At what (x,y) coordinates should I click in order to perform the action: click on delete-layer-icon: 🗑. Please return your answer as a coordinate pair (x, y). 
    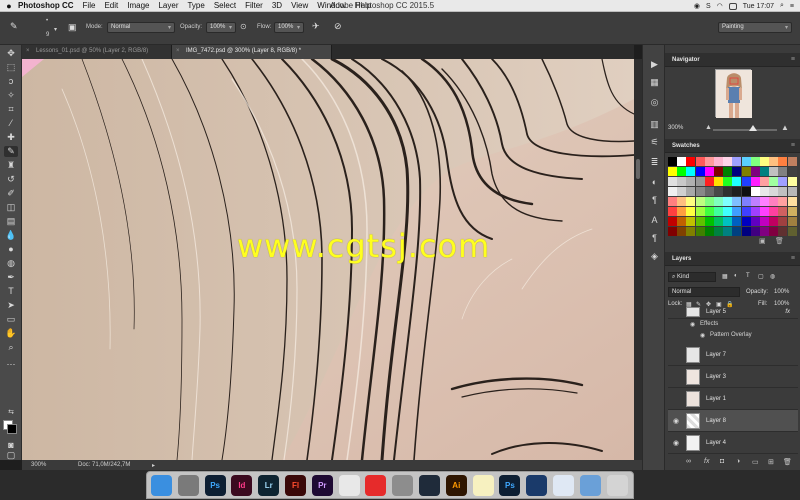
    Looking at the image, I should click on (787, 462).